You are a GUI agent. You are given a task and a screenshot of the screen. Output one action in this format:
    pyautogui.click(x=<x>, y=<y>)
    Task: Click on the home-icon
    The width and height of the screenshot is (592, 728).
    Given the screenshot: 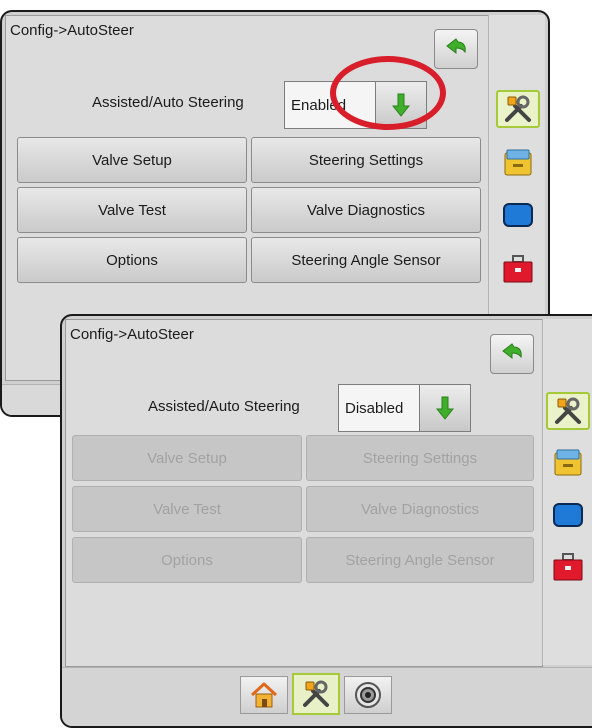 What is the action you would take?
    pyautogui.click(x=264, y=695)
    